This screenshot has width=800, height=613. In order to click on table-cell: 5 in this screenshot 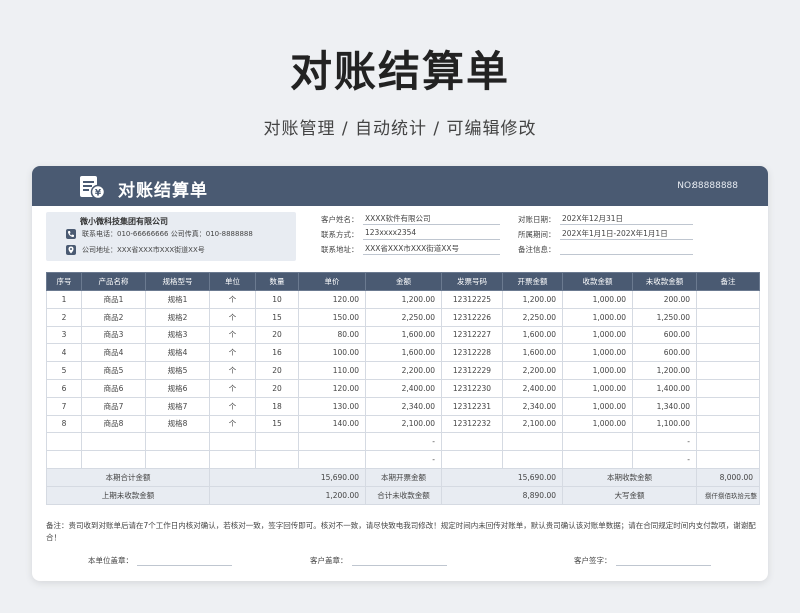, I will do `click(64, 370)`.